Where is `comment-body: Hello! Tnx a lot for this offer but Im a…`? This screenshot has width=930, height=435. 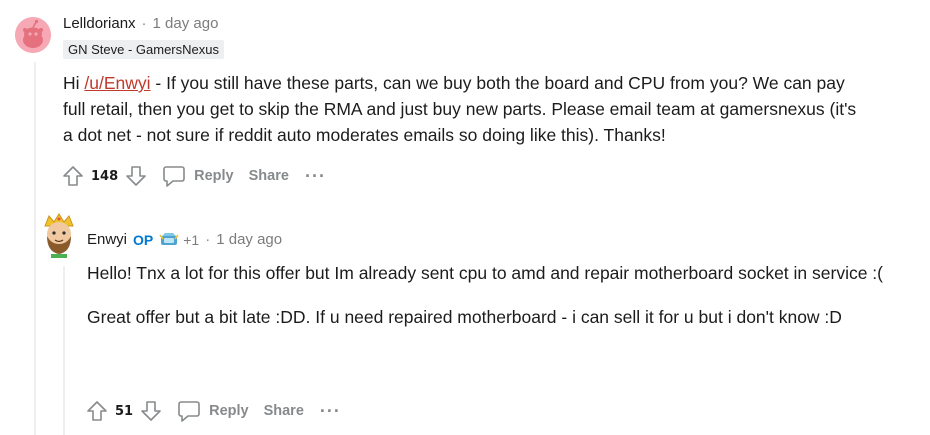 comment-body: Hello! Tnx a lot for this offer but Im a… is located at coordinates (487, 295).